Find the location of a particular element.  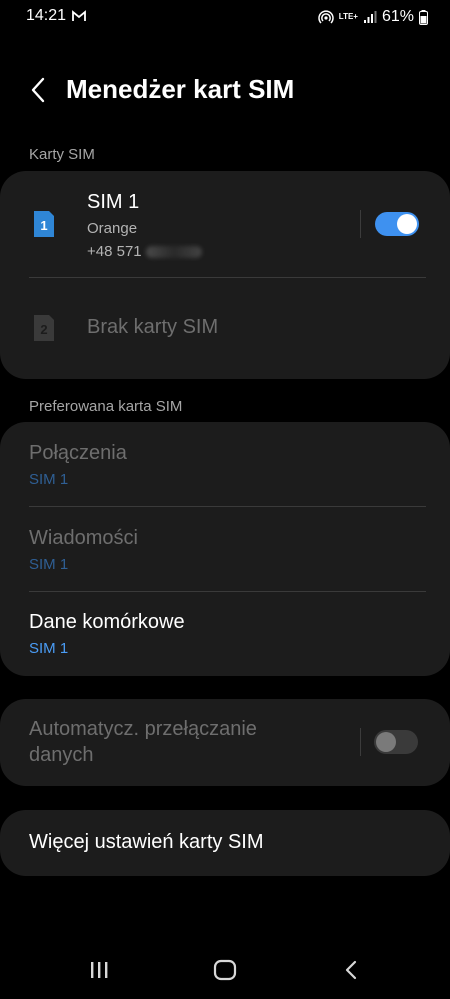

sim1-icon: 1 is located at coordinates (44, 224).